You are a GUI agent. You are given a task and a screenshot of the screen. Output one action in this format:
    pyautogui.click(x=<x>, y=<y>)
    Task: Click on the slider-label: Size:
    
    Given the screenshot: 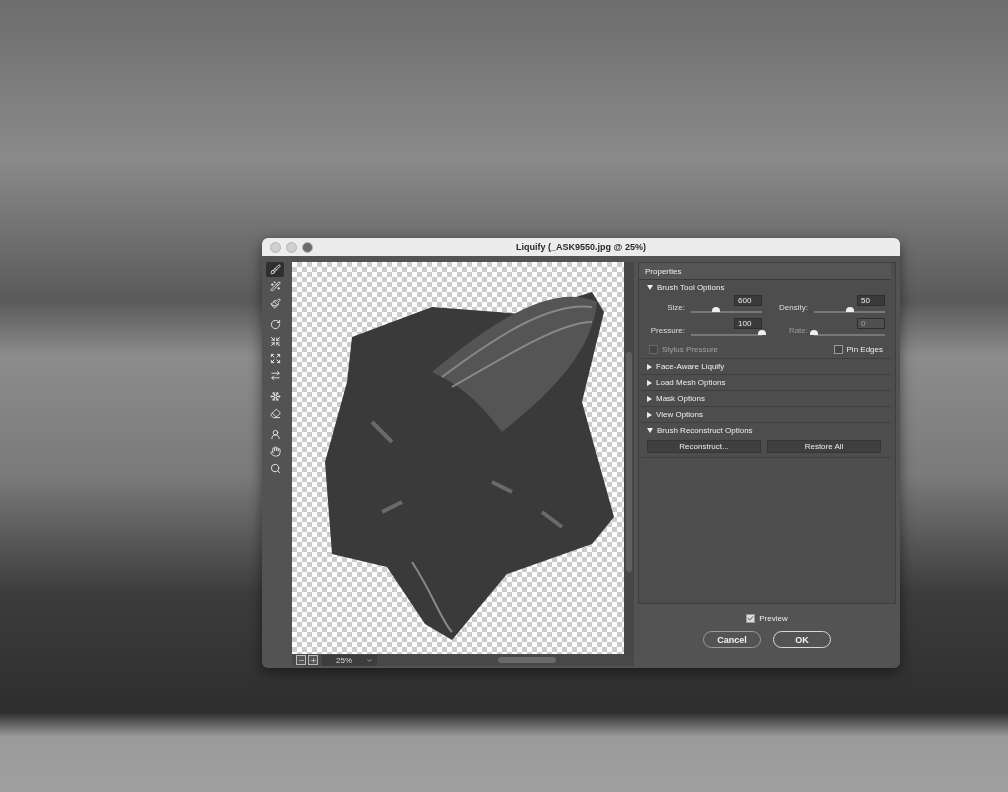 What is the action you would take?
    pyautogui.click(x=676, y=308)
    